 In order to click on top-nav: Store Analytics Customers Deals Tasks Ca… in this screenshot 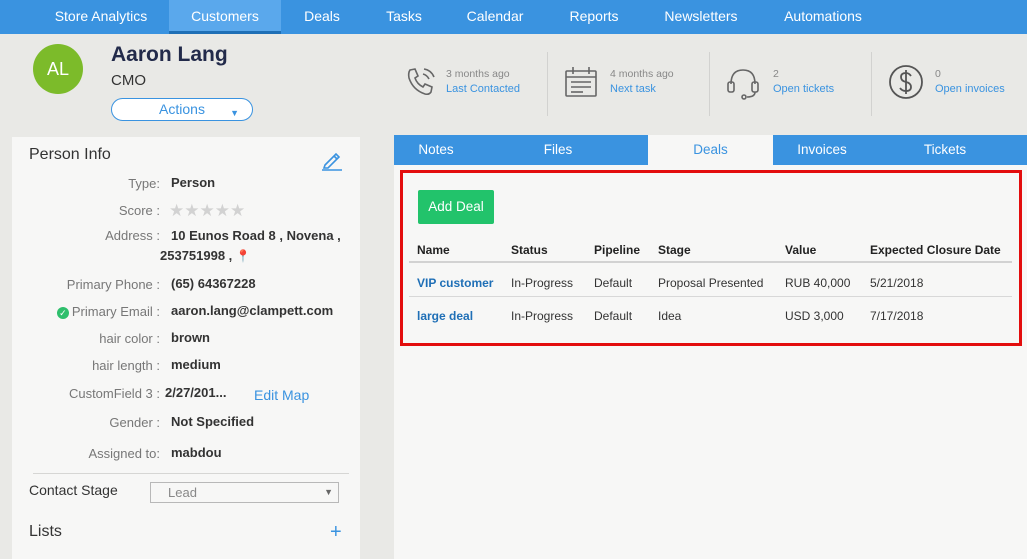, I will do `click(513, 17)`.